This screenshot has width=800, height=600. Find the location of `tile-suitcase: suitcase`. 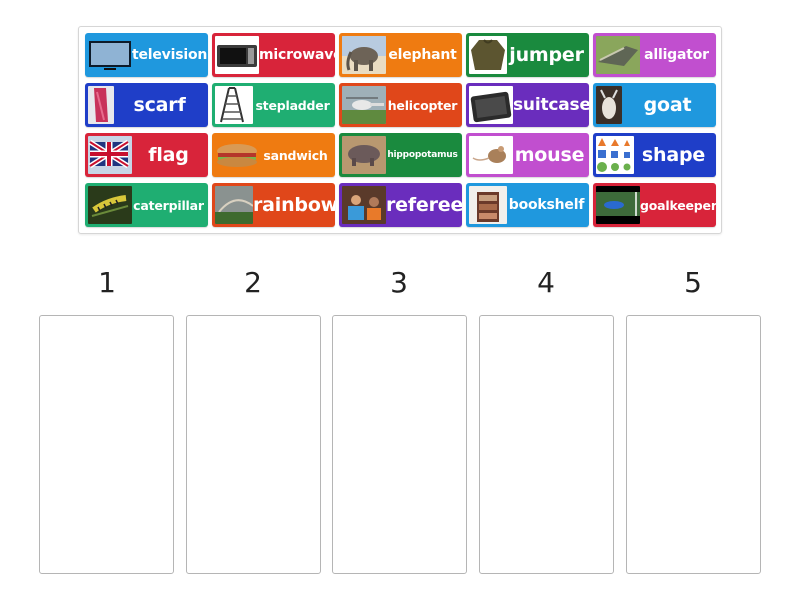

tile-suitcase: suitcase is located at coordinates (527, 105).